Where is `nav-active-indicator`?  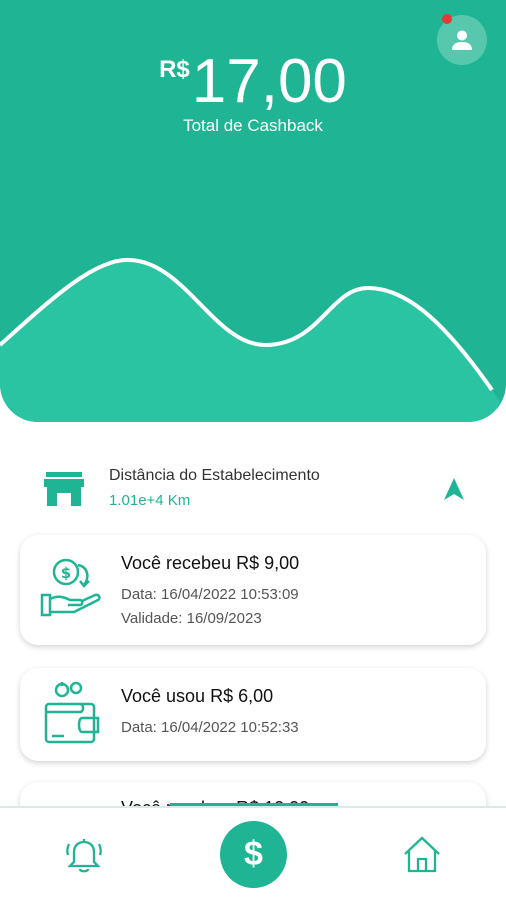
nav-active-indicator is located at coordinates (254, 804).